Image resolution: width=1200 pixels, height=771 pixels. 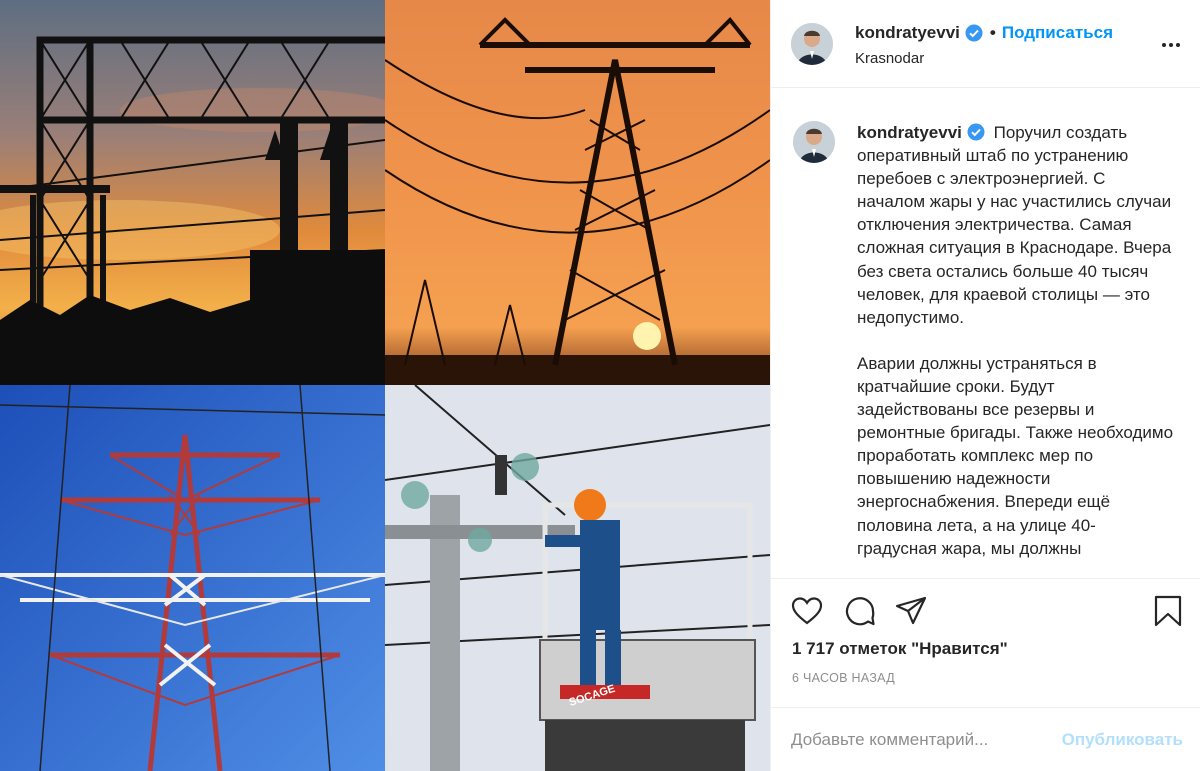 What do you see at coordinates (900, 649) in the screenshot?
I see `likes-count: 1 717 отметок "Нравится"` at bounding box center [900, 649].